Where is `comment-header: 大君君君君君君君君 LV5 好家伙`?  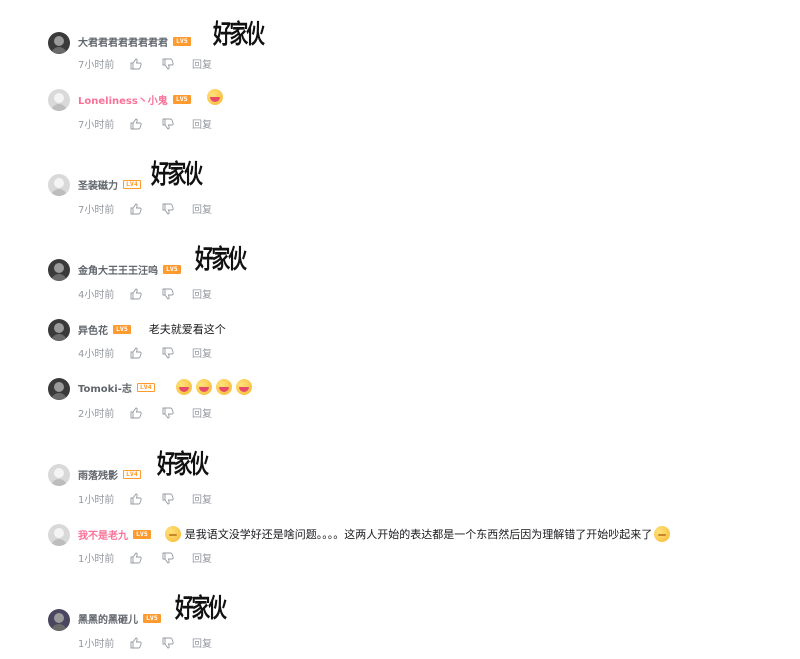 comment-header: 大君君君君君君君君 LV5 好家伙 is located at coordinates (180, 35).